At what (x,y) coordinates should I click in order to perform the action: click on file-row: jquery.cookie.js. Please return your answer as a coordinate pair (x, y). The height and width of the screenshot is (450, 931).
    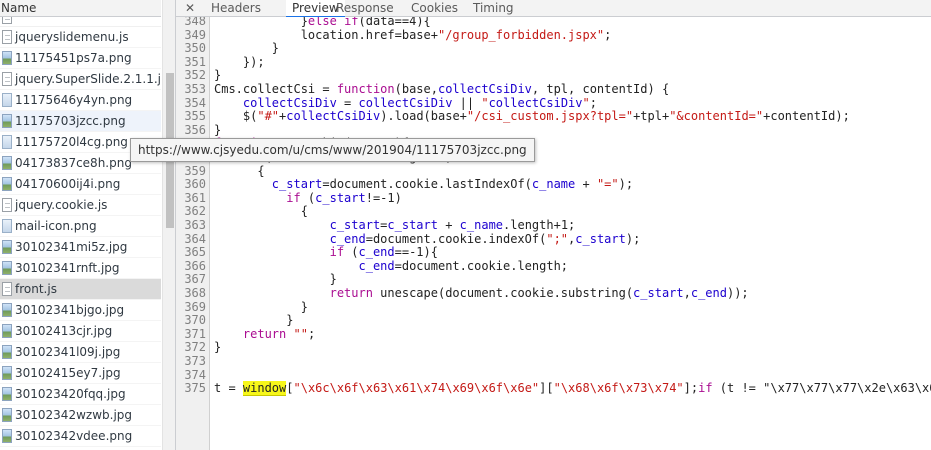
    Looking at the image, I should click on (80, 205).